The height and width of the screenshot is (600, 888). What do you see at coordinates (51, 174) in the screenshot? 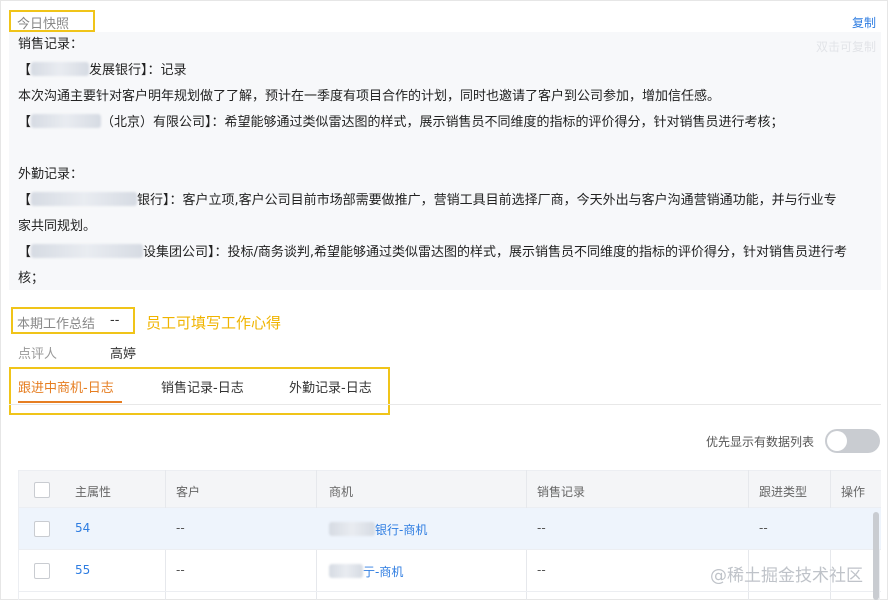
I see `field-record-heading: 外勤记录：` at bounding box center [51, 174].